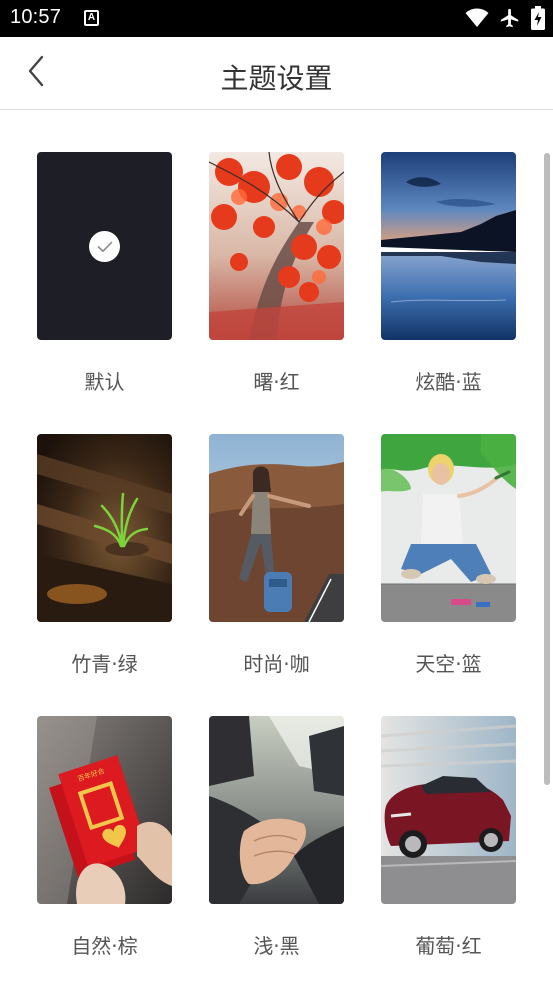 This screenshot has width=553, height=983. I want to click on status-time: 10:57, so click(36, 17).